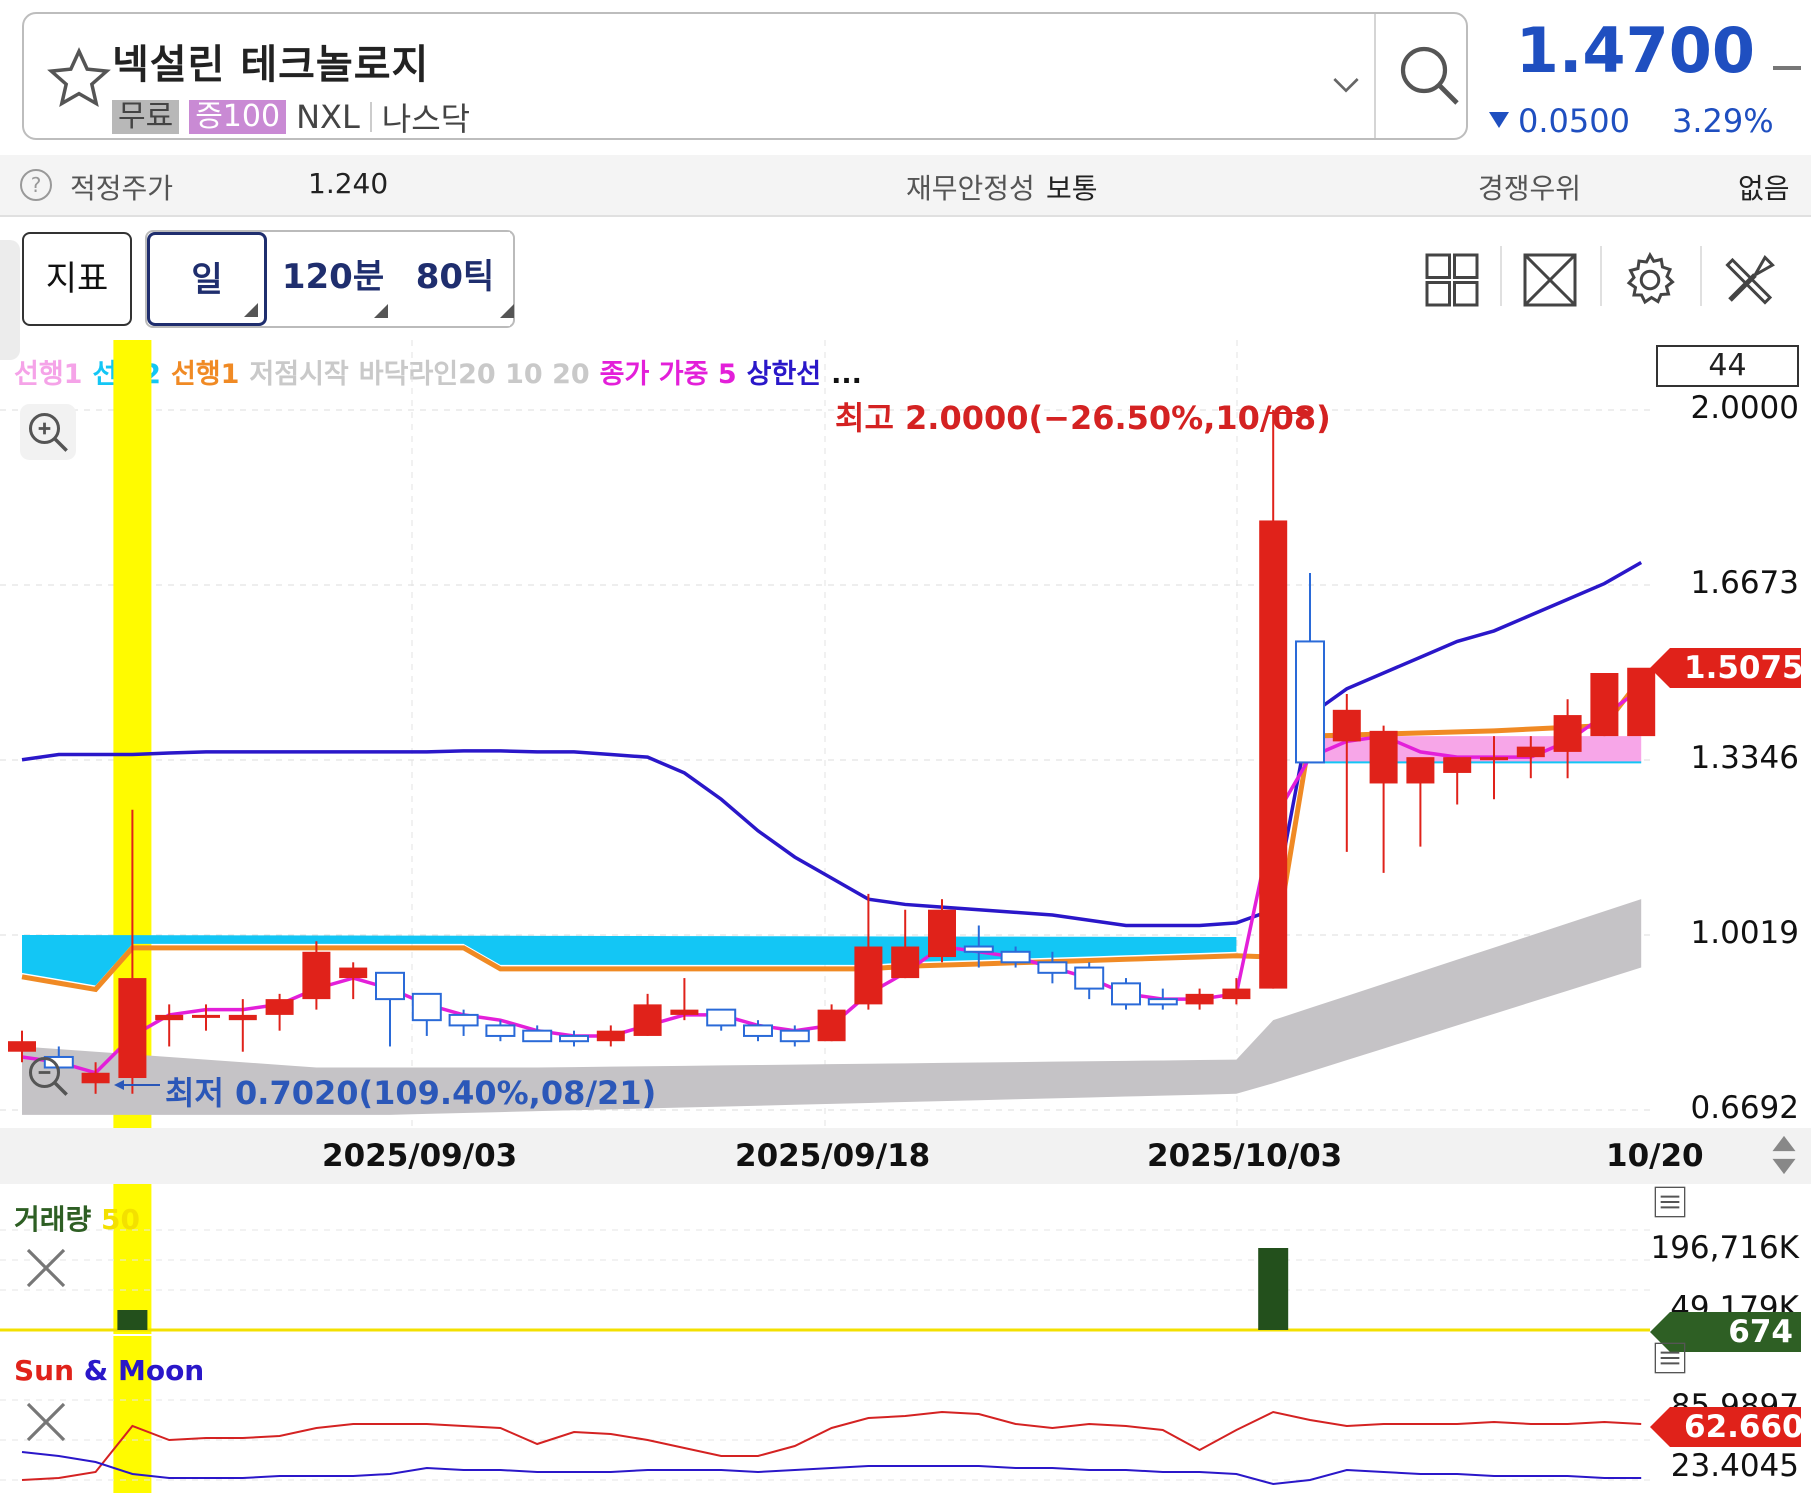 The width and height of the screenshot is (1811, 1493). Describe the element at coordinates (905, 1259) in the screenshot. I see `volume-chart` at that location.